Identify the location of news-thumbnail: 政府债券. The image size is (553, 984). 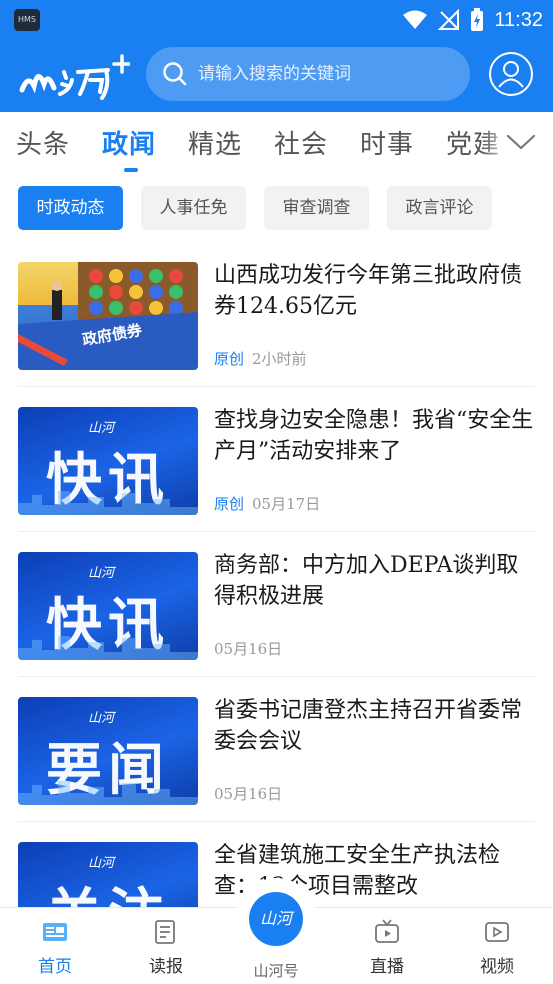
(108, 316).